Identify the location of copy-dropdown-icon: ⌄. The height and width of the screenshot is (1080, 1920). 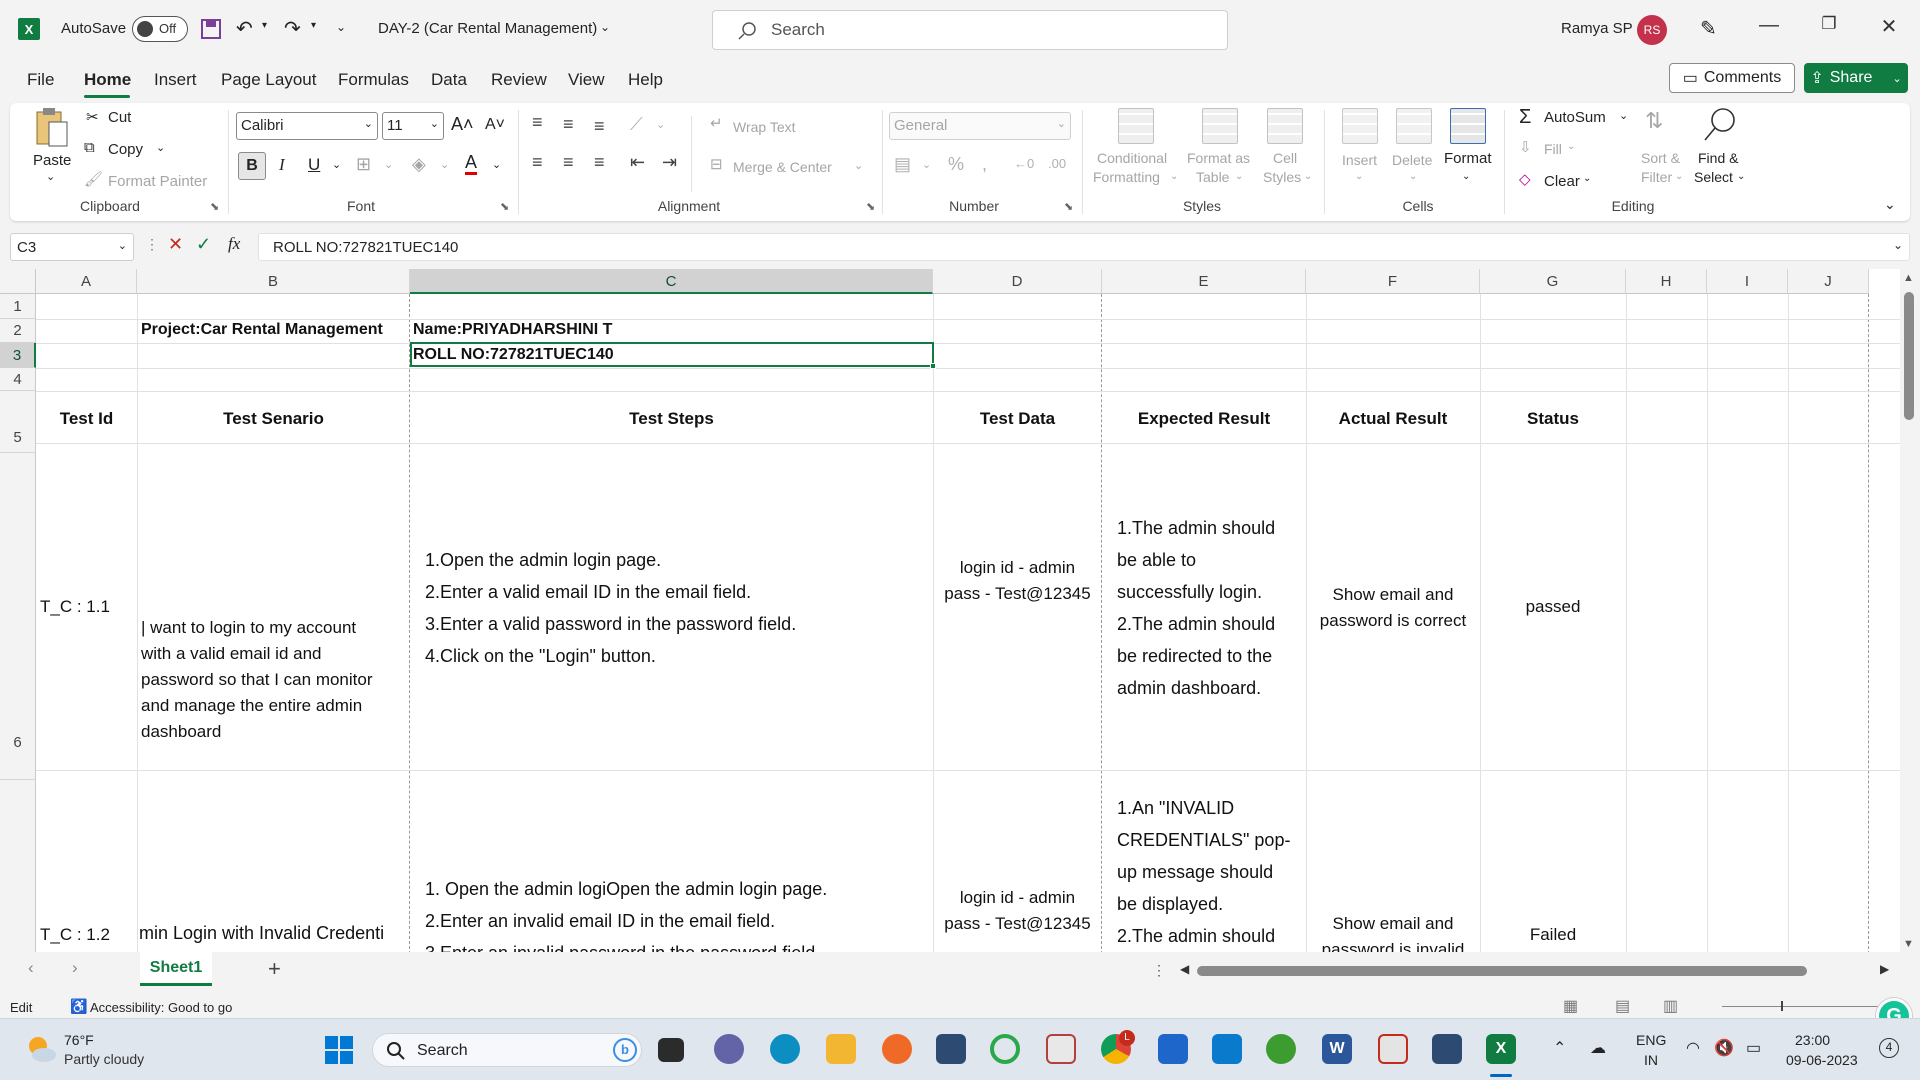
(160, 147).